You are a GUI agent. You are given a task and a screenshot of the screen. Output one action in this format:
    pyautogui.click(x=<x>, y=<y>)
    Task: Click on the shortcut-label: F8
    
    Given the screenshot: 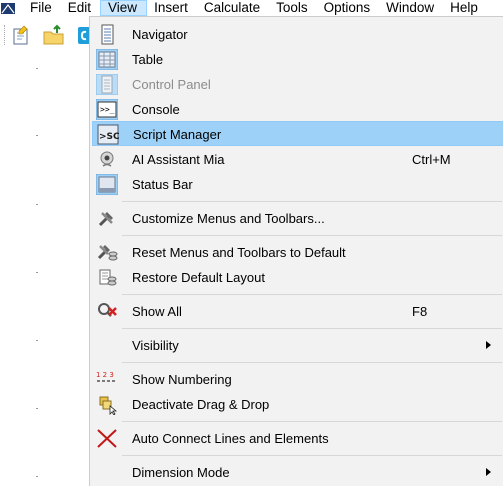 What is the action you would take?
    pyautogui.click(x=420, y=311)
    